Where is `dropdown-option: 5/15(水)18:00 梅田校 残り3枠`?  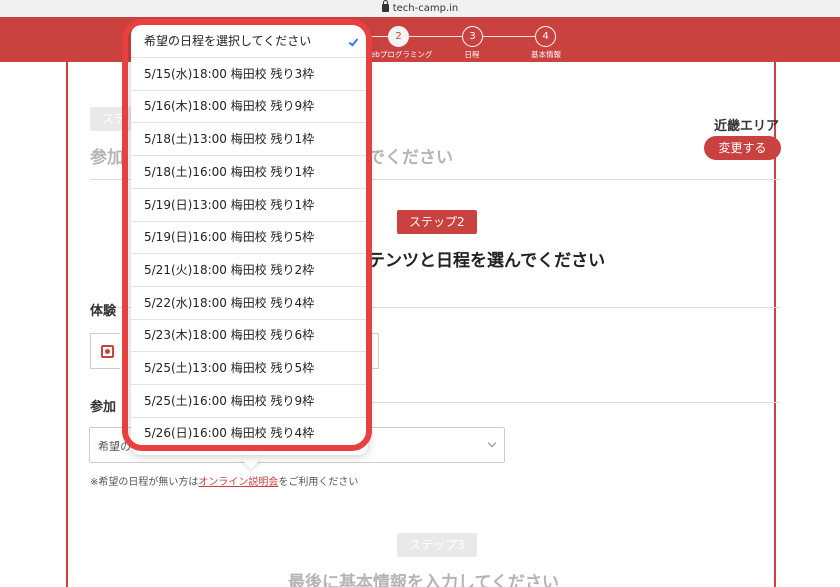 dropdown-option: 5/15(水)18:00 梅田校 残り3枠 is located at coordinates (249, 74).